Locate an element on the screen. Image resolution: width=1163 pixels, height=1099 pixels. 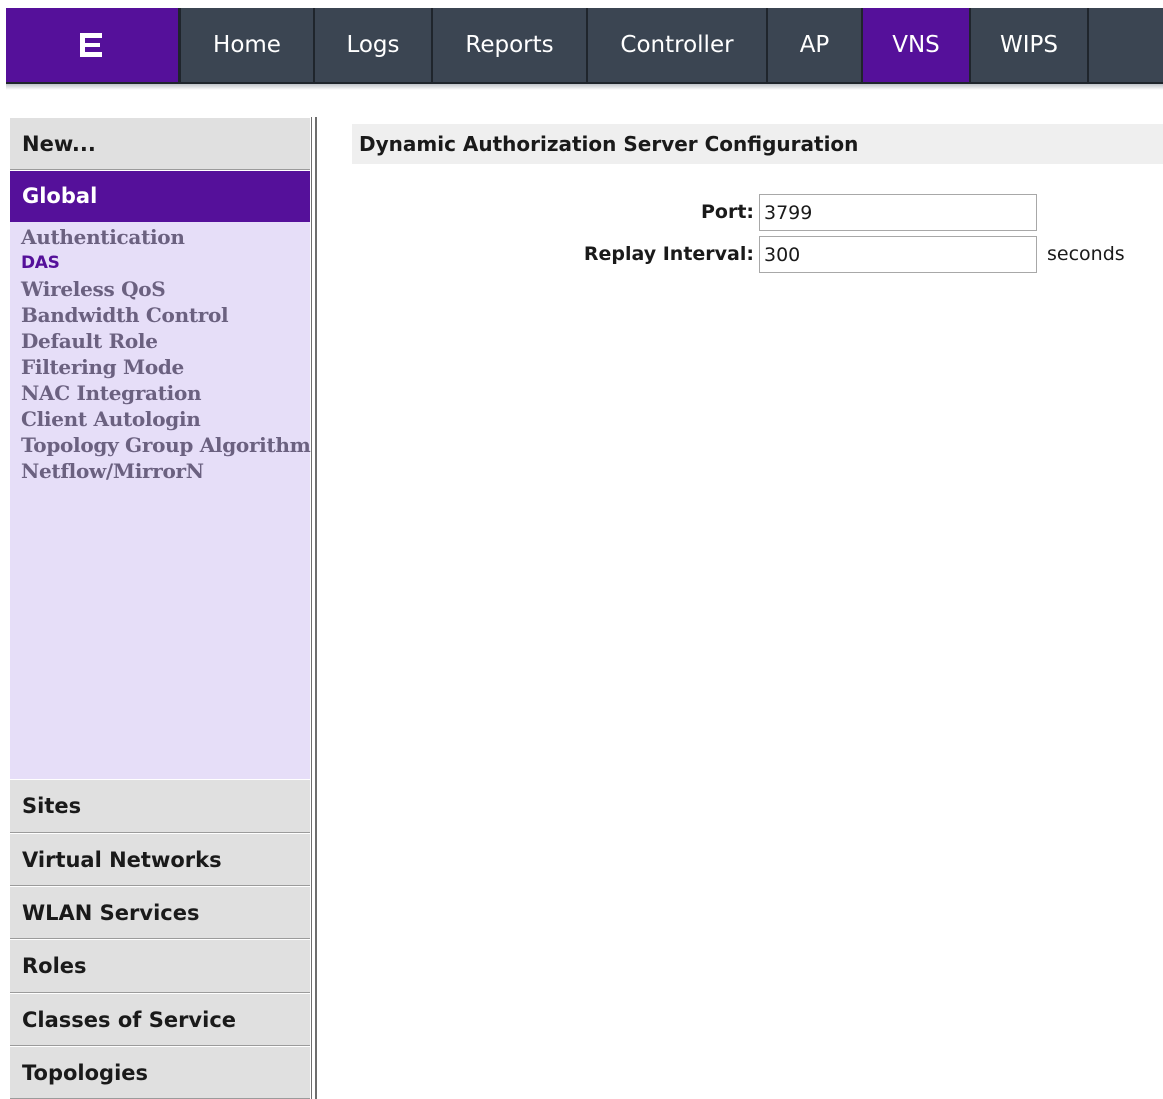
sidebar-item-topology-group-algorithm: Topology Group Algorithm is located at coordinates (166, 445).